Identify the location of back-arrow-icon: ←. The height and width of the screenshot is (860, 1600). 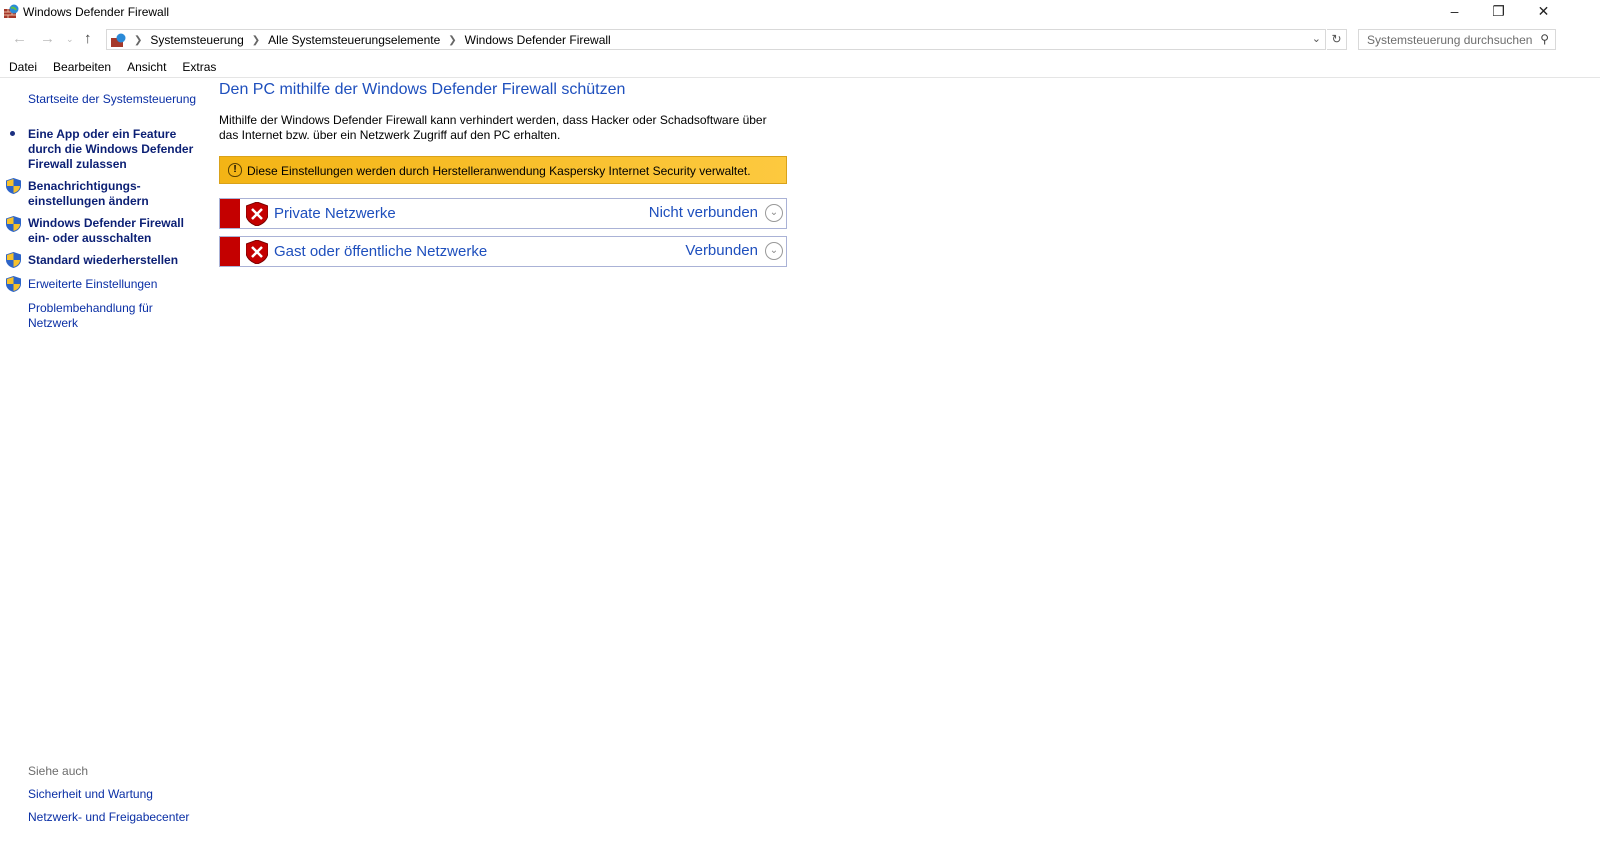
(19, 38).